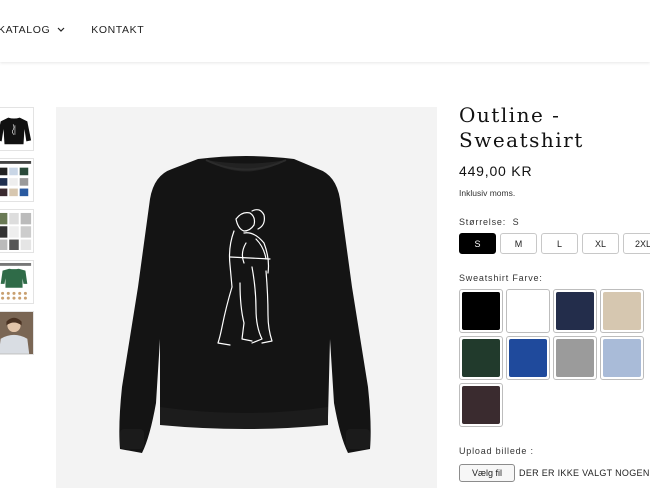 The width and height of the screenshot is (650, 500). I want to click on product-title: Outline - Sweatshirt, so click(554, 128).